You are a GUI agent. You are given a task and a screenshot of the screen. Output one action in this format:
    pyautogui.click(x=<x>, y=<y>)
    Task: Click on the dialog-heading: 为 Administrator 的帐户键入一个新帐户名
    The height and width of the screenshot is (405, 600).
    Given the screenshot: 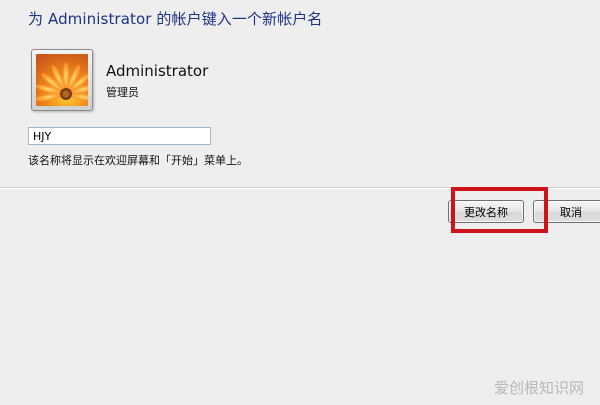 What is the action you would take?
    pyautogui.click(x=175, y=19)
    